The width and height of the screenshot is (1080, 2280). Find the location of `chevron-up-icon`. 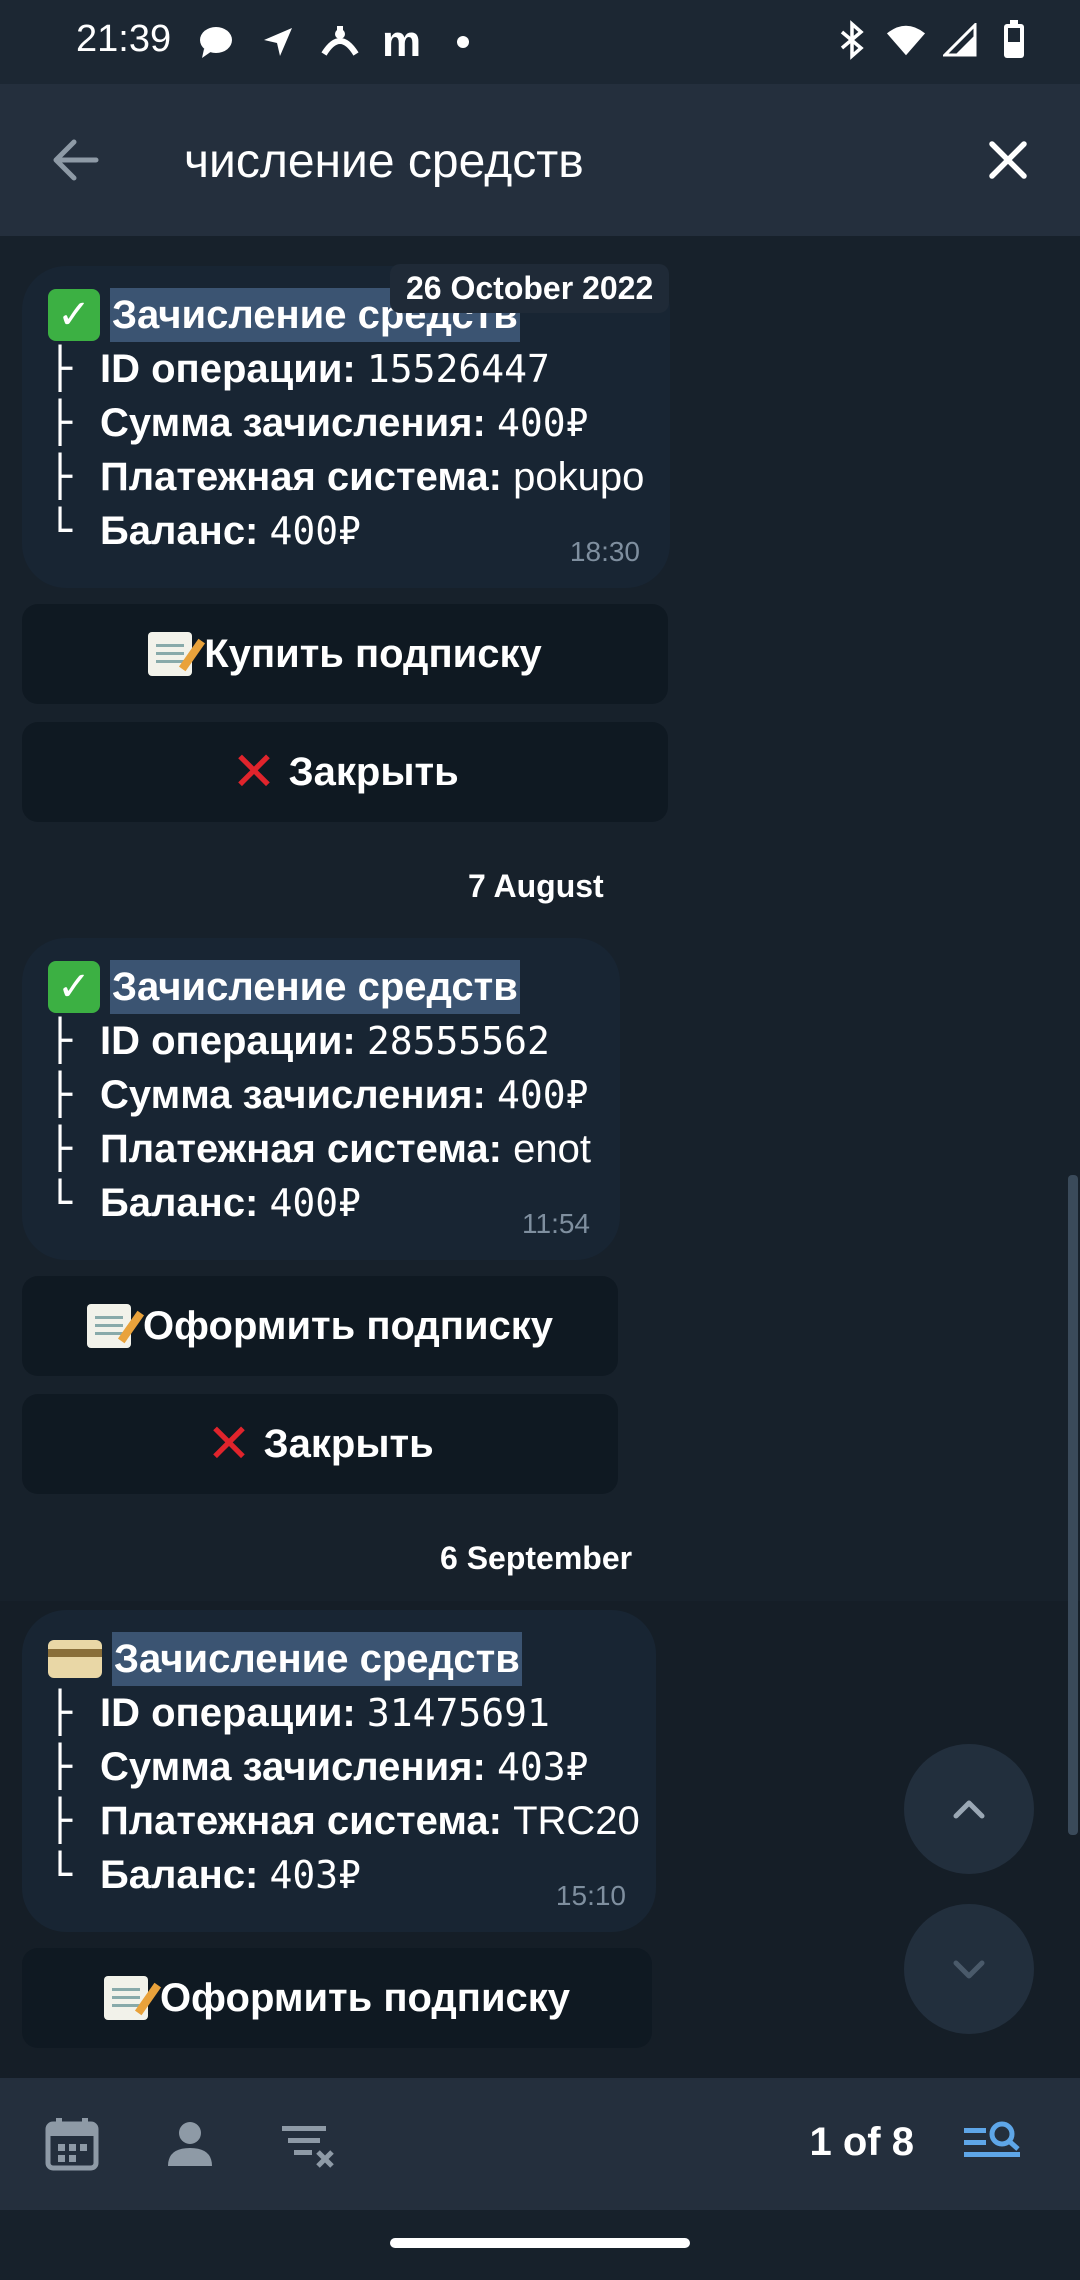

chevron-up-icon is located at coordinates (969, 1809).